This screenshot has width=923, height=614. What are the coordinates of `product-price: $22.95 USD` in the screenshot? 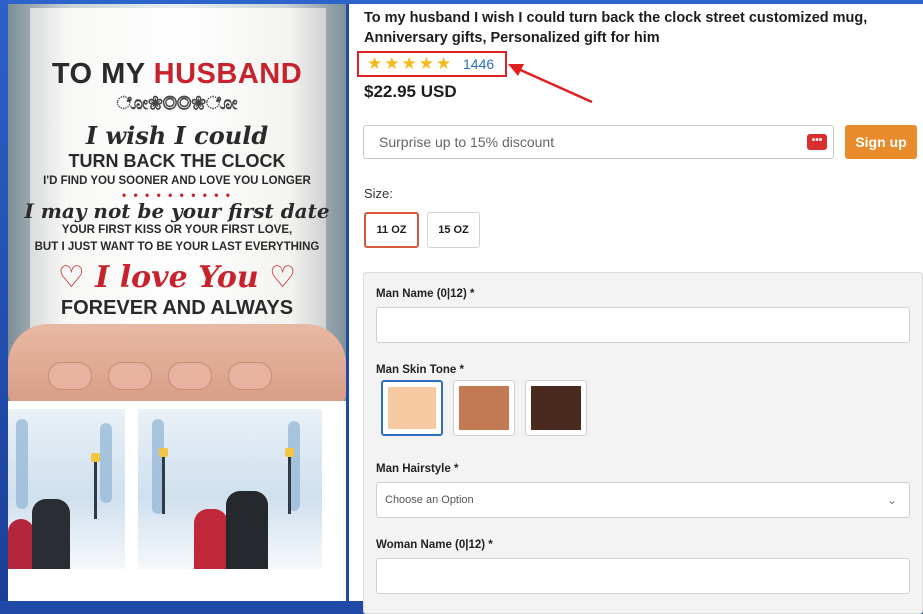 It's located at (410, 91).